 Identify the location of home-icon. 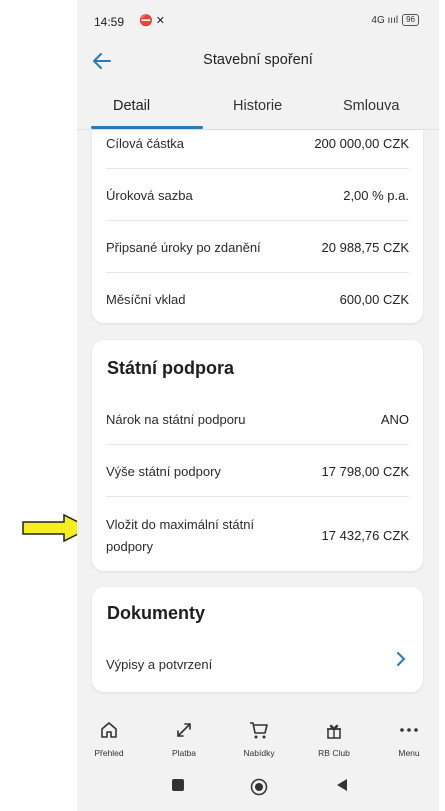
(109, 731).